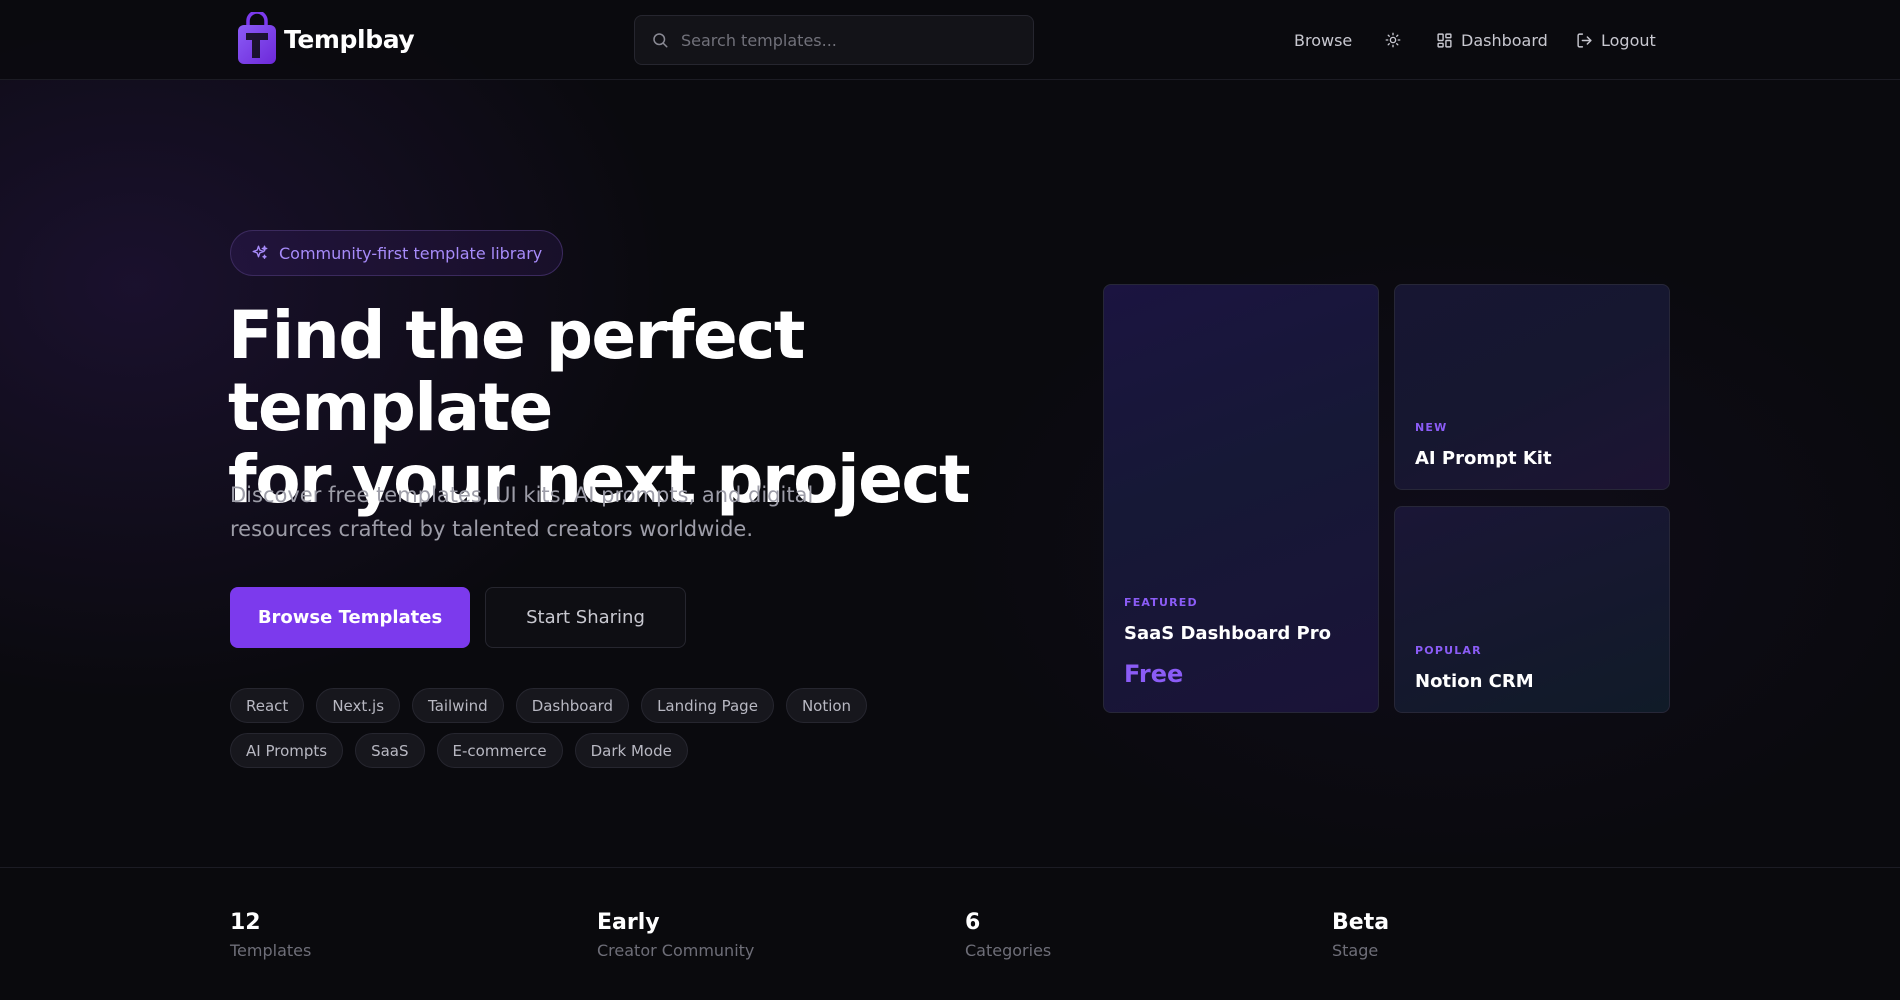  Describe the element at coordinates (1532, 387) in the screenshot. I see `new-template-card: NEW AI Prompt Kit` at that location.